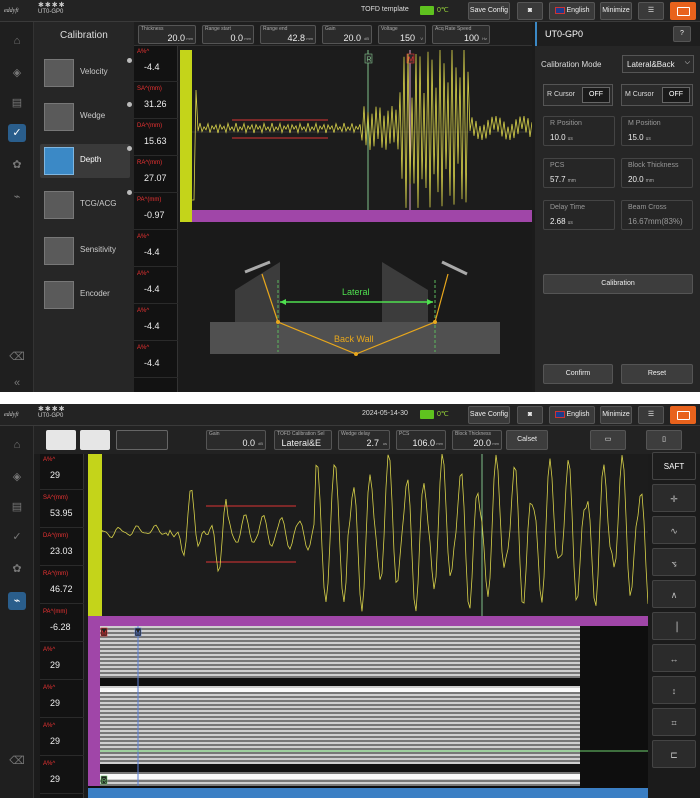  I want to click on m-cursor-toggle: M Cursor OFF, so click(657, 95).